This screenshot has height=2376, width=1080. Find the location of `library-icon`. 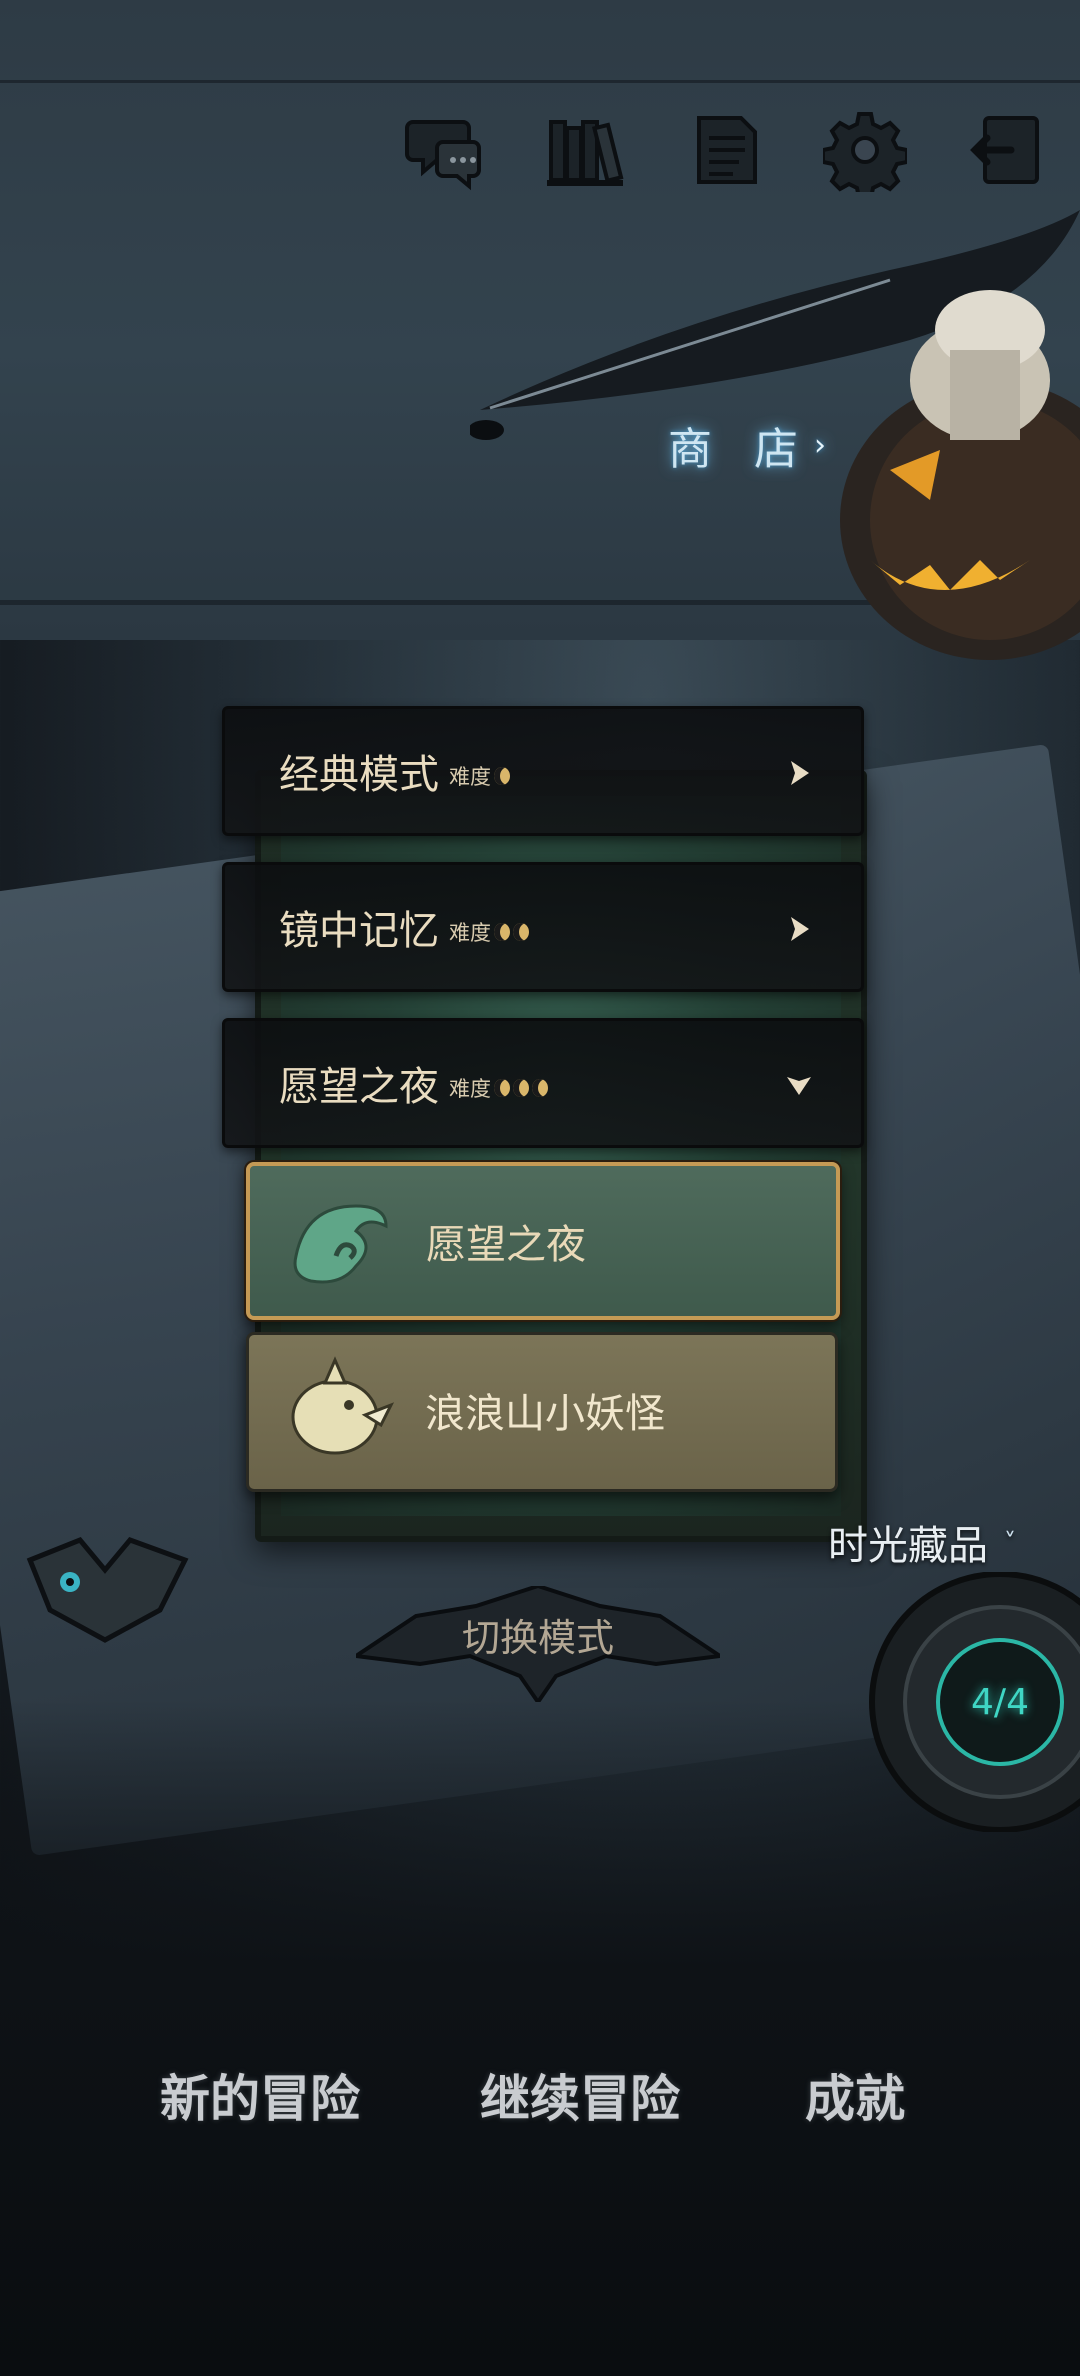

library-icon is located at coordinates (585, 153).